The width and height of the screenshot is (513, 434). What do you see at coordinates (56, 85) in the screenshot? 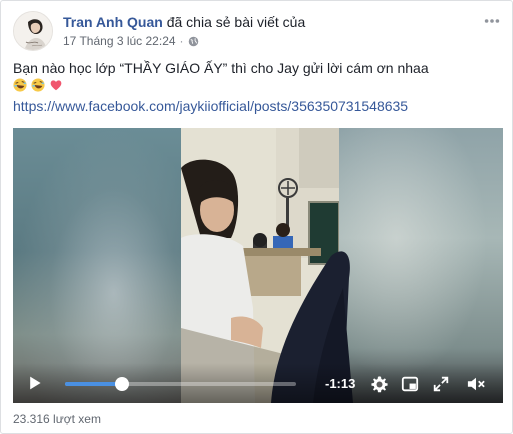
I see `heart-icon` at bounding box center [56, 85].